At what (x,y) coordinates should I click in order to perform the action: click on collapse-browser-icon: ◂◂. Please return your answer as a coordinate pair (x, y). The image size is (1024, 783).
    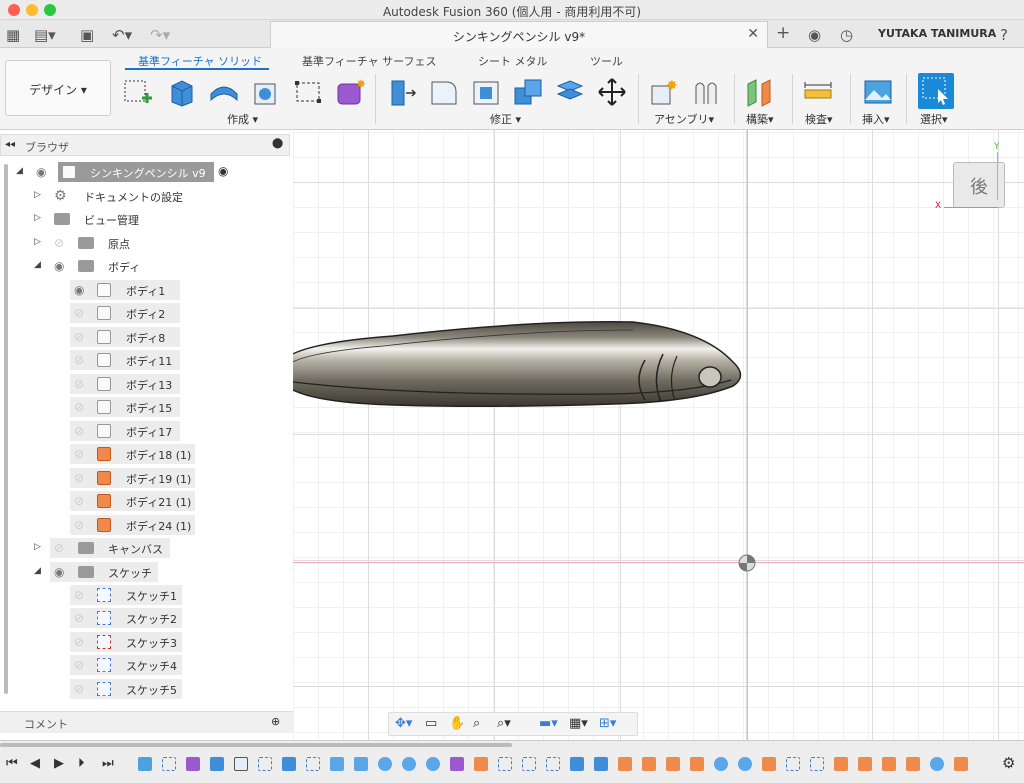
    Looking at the image, I should click on (10, 144).